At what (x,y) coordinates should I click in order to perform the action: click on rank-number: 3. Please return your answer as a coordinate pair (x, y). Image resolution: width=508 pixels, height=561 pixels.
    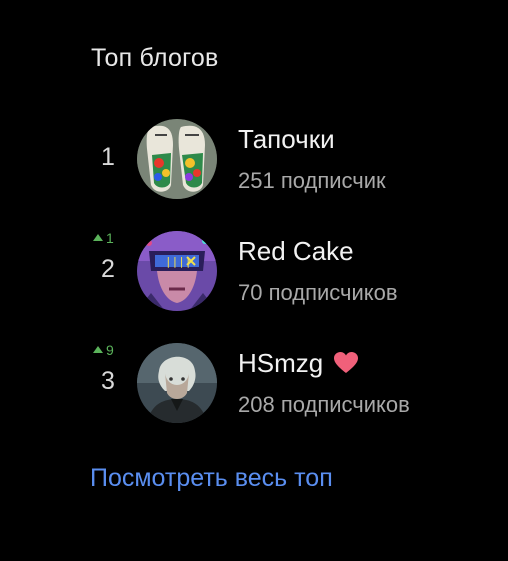
    Looking at the image, I should click on (108, 381).